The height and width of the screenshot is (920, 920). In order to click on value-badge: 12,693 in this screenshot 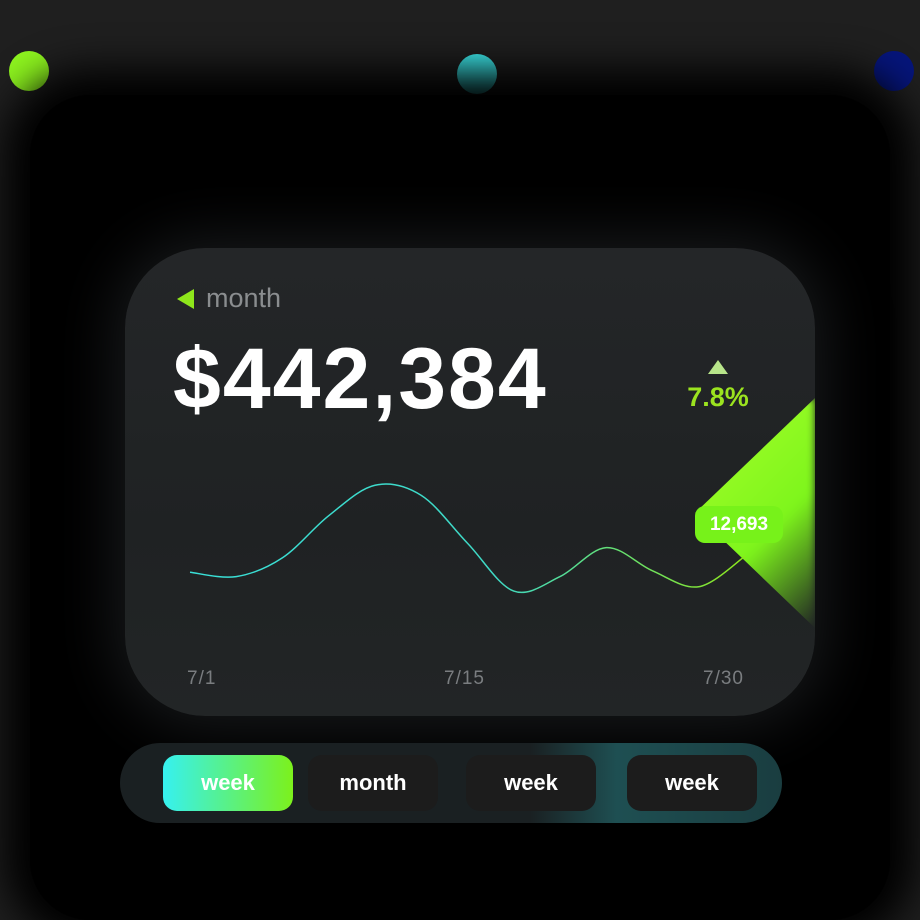, I will do `click(739, 524)`.